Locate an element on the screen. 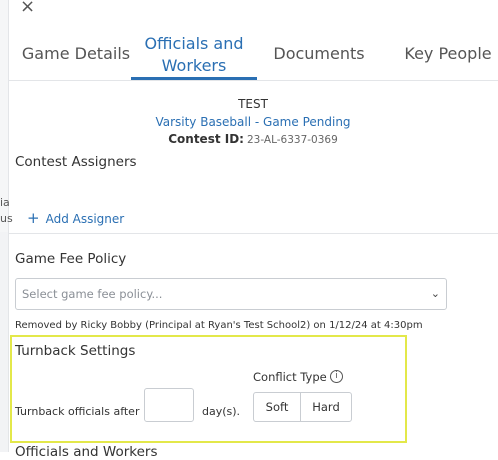 Image resolution: width=498 pixels, height=460 pixels. tab-officials-and-workers: Officials and Workers is located at coordinates (194, 55).